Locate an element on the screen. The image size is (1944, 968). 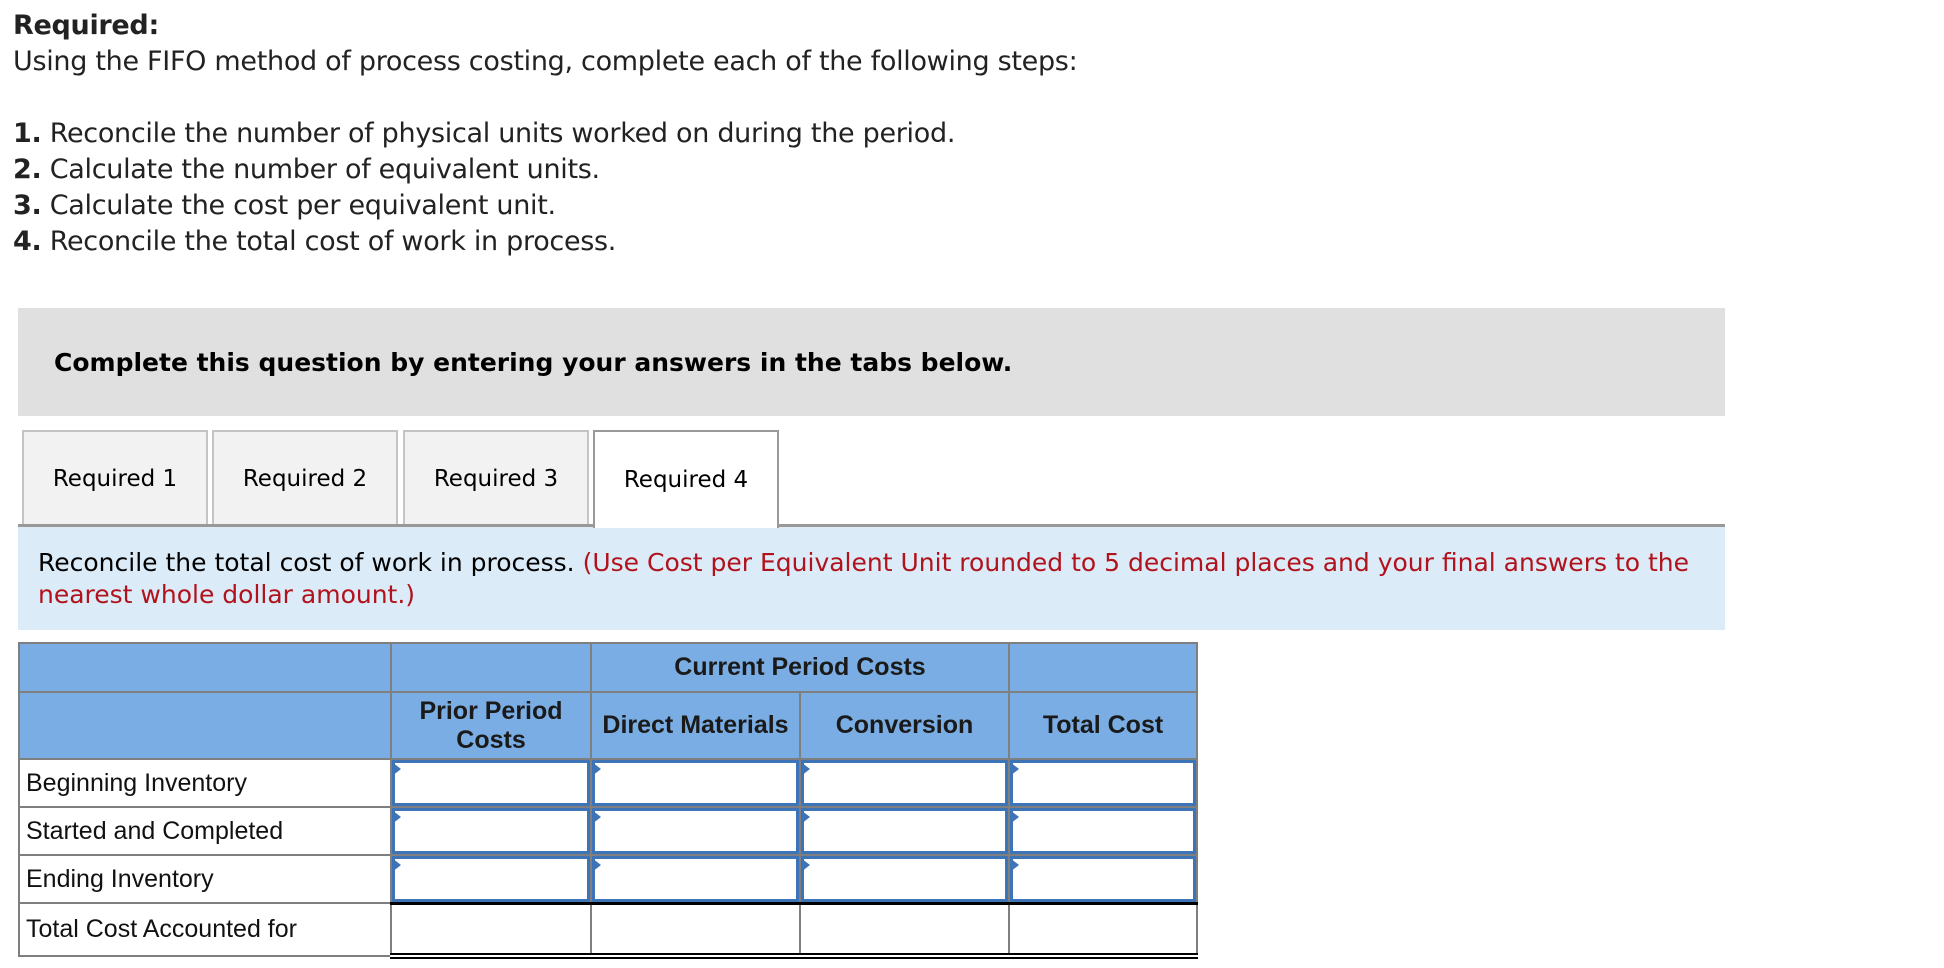
step-number: 2. is located at coordinates (27, 169).